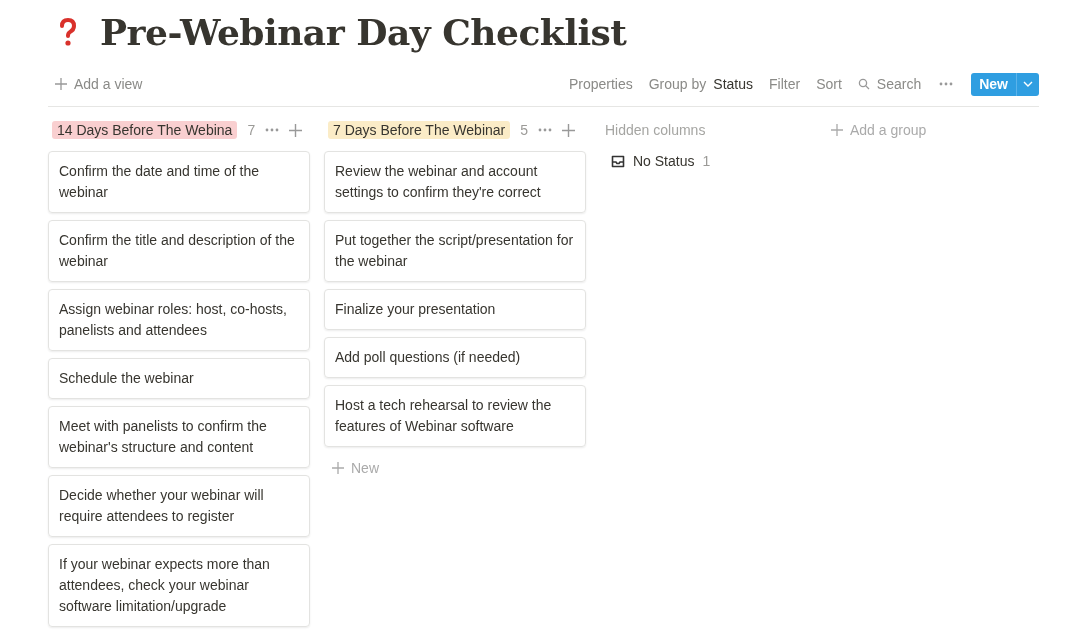 The image size is (1080, 635). I want to click on add-view-button: Add a view, so click(95, 84).